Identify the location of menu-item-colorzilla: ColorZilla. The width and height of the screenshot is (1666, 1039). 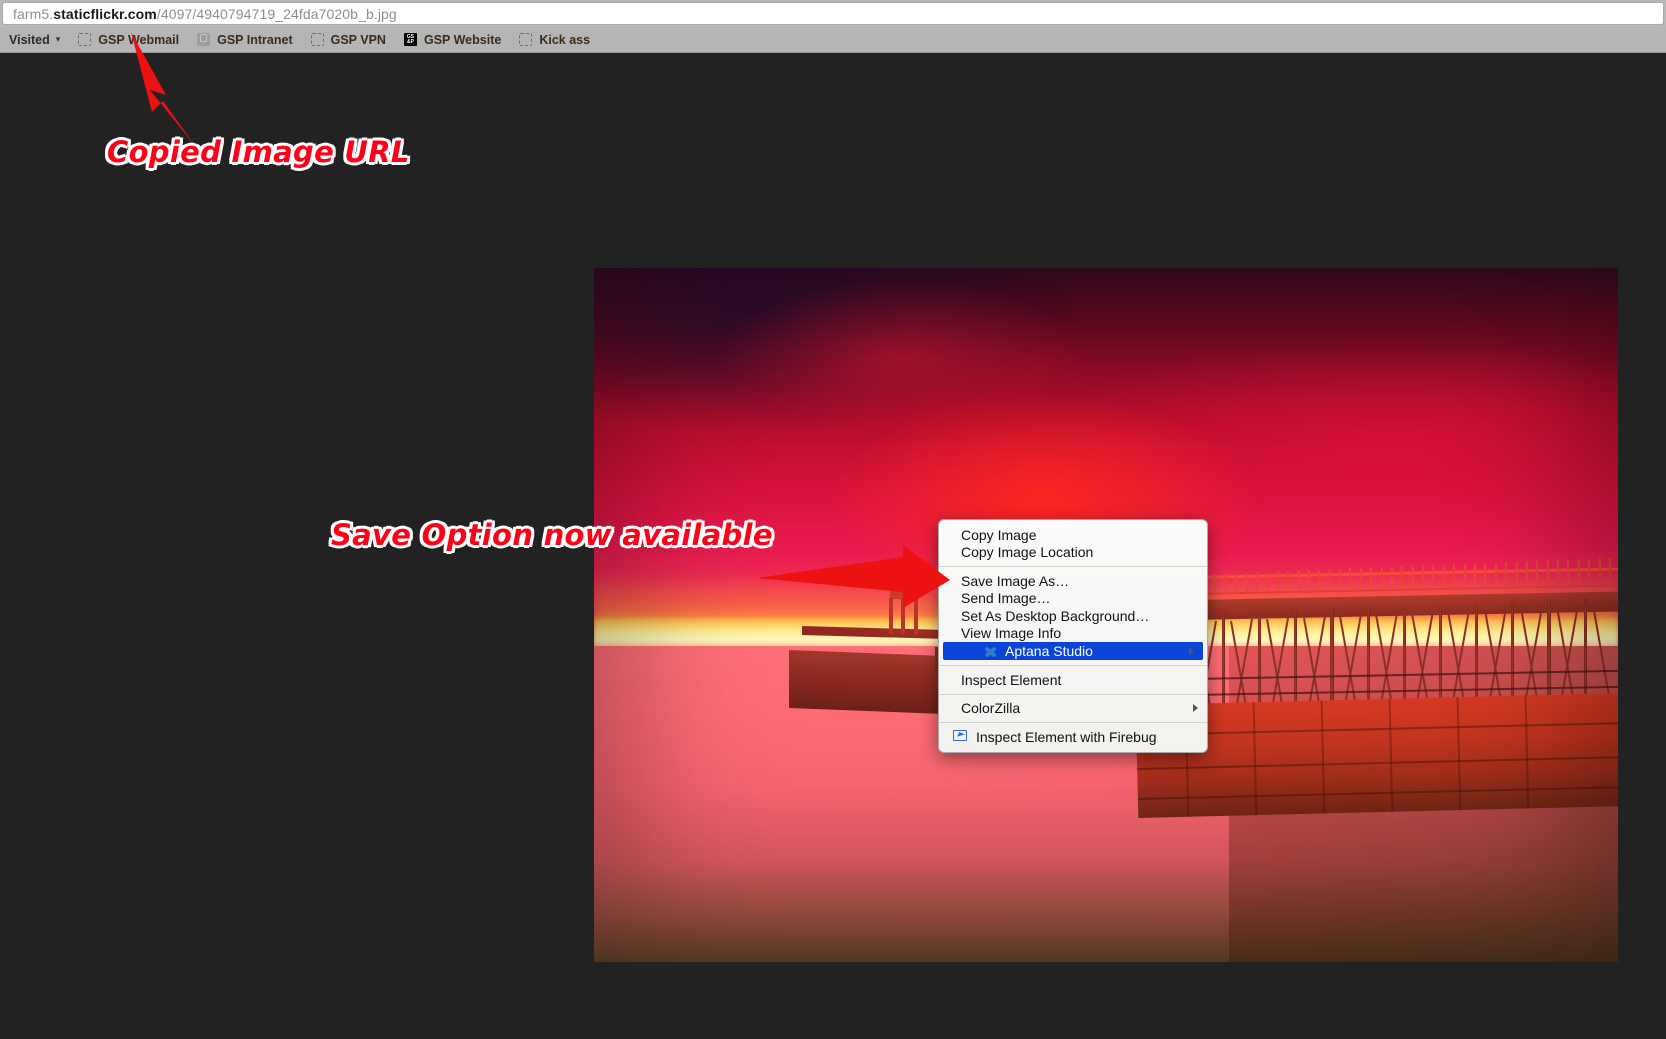
(1073, 709).